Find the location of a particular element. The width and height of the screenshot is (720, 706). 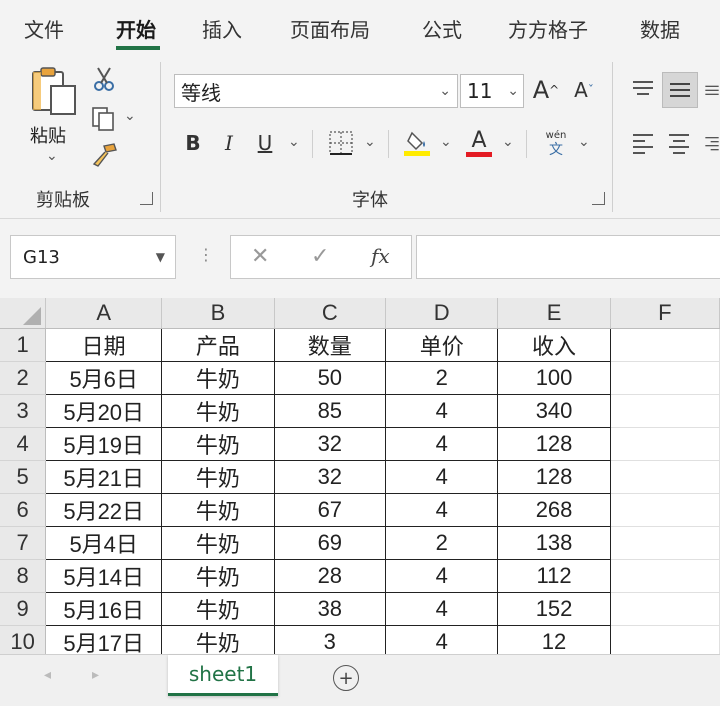

table-cell: 112 is located at coordinates (554, 576).